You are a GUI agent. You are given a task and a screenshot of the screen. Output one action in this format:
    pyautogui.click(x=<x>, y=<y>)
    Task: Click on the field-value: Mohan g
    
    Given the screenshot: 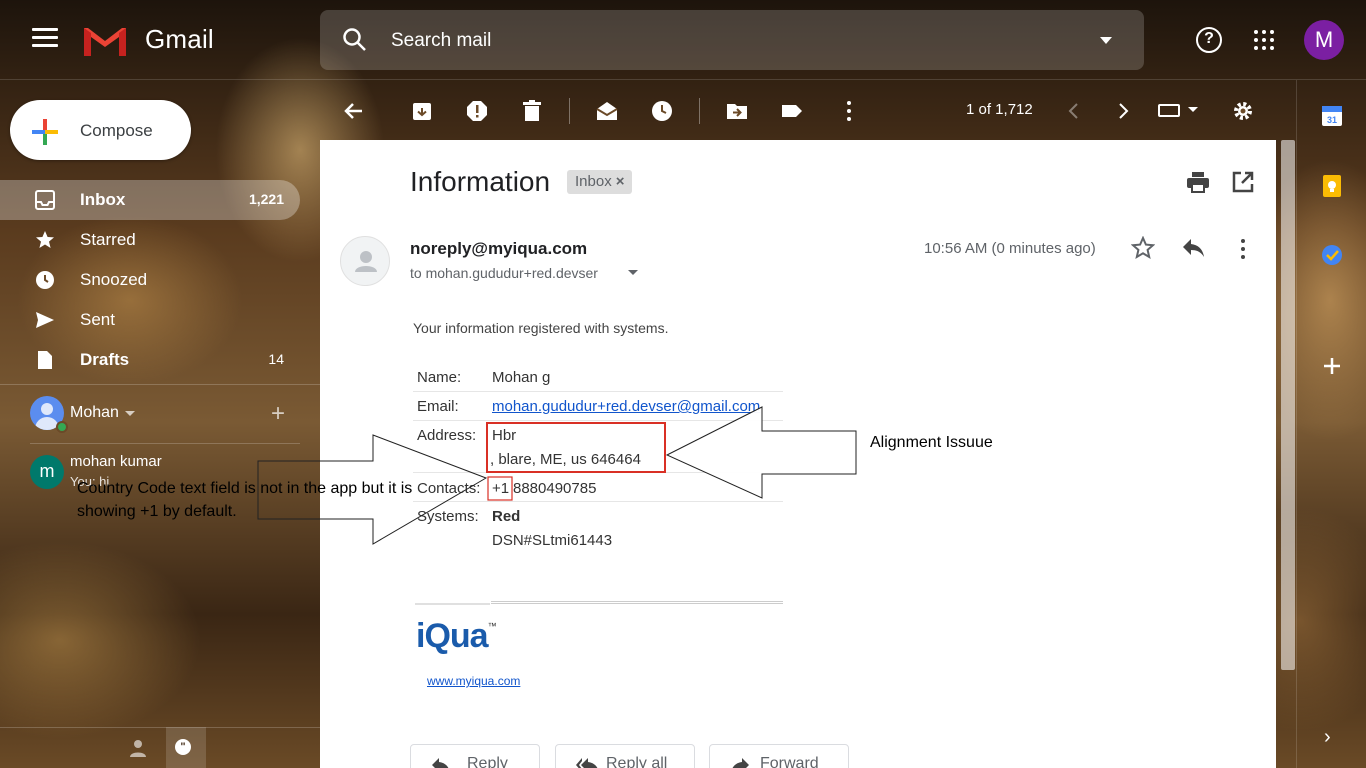 What is the action you would take?
    pyautogui.click(x=521, y=377)
    